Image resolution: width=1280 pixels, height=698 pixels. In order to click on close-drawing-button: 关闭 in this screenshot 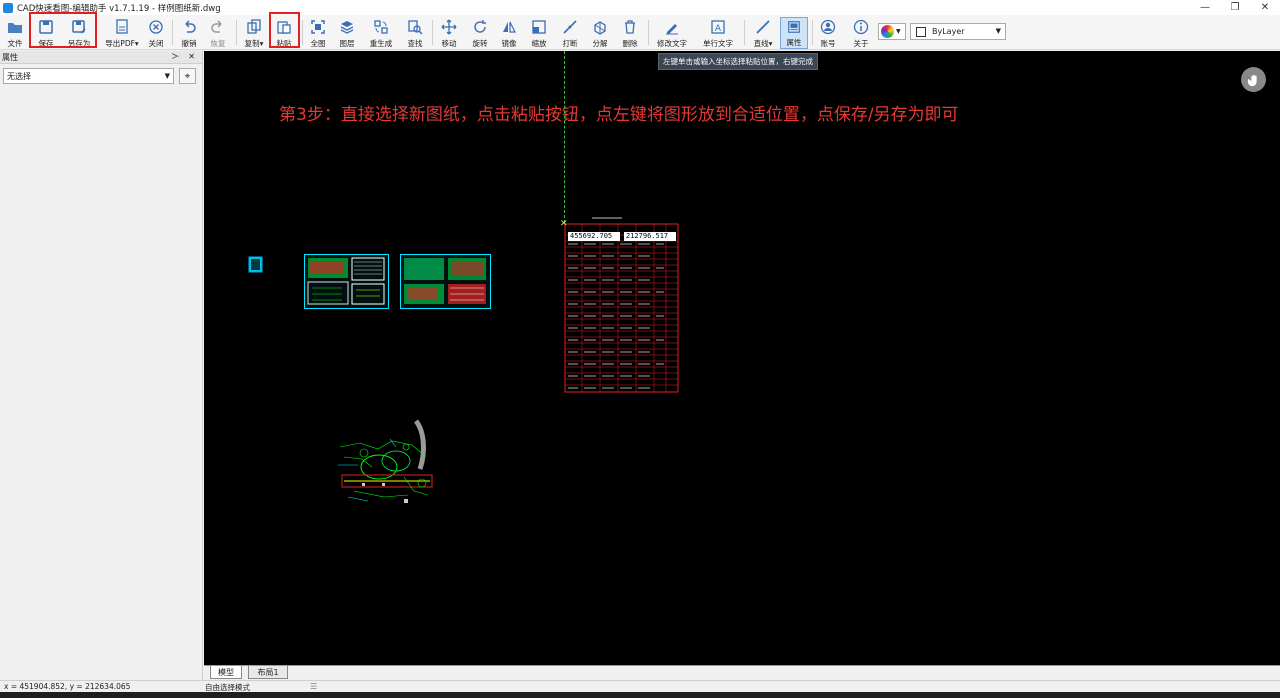, I will do `click(156, 33)`.